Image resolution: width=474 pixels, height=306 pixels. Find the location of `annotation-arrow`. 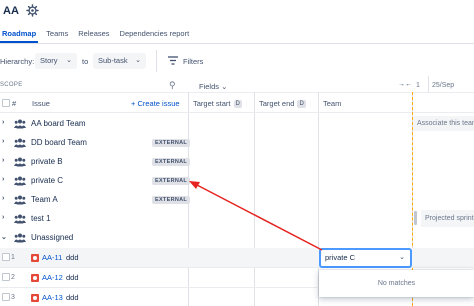

annotation-arrow is located at coordinates (256, 216).